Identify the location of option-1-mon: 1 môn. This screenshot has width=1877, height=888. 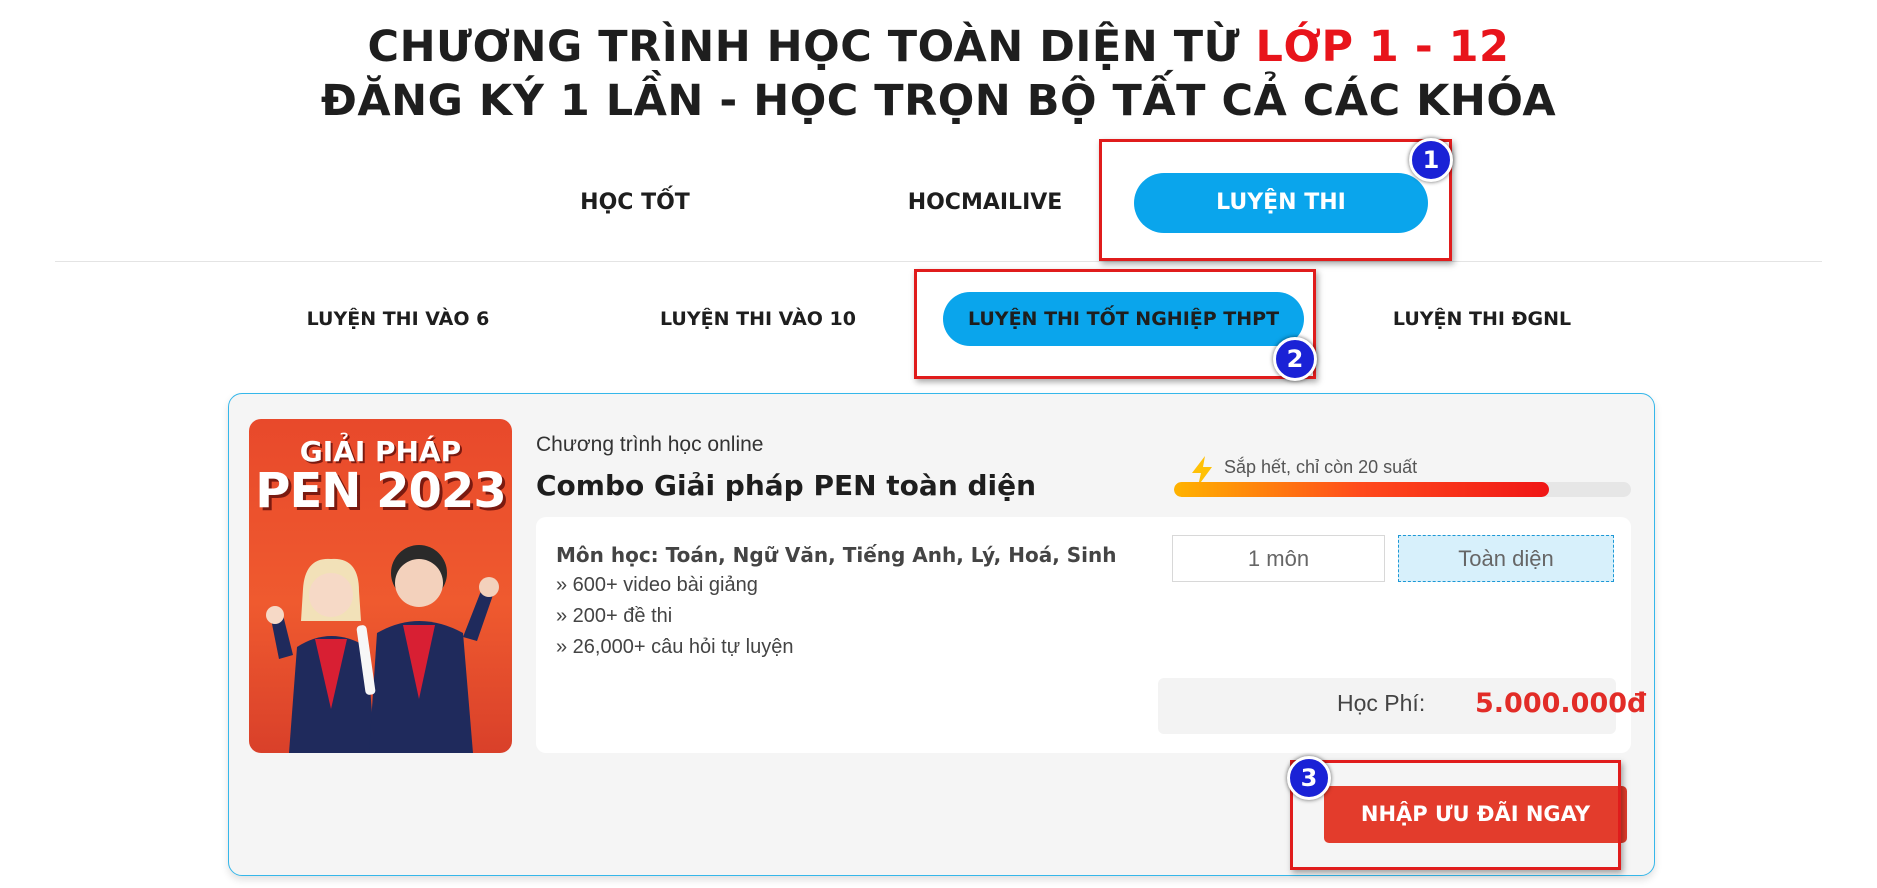
(1278, 558).